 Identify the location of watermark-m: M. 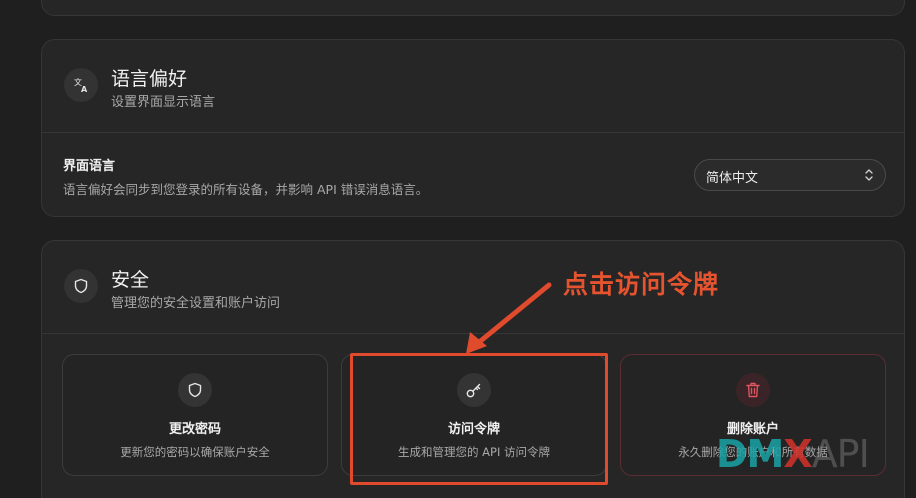
(765, 454).